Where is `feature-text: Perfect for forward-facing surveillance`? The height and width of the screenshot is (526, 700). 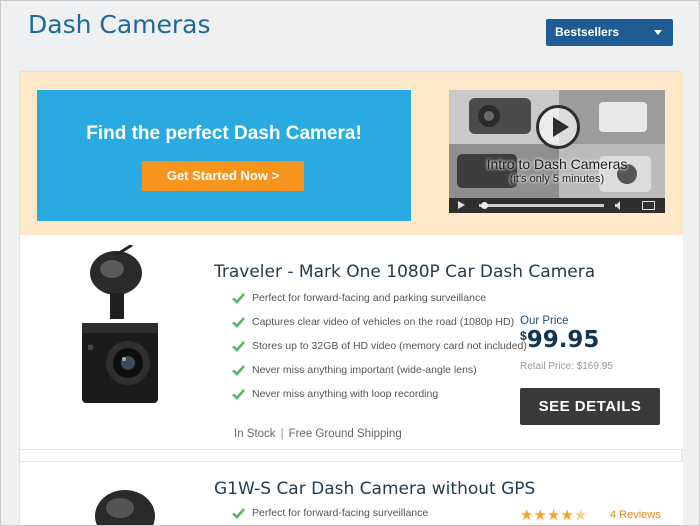 feature-text: Perfect for forward-facing surveillance is located at coordinates (340, 513).